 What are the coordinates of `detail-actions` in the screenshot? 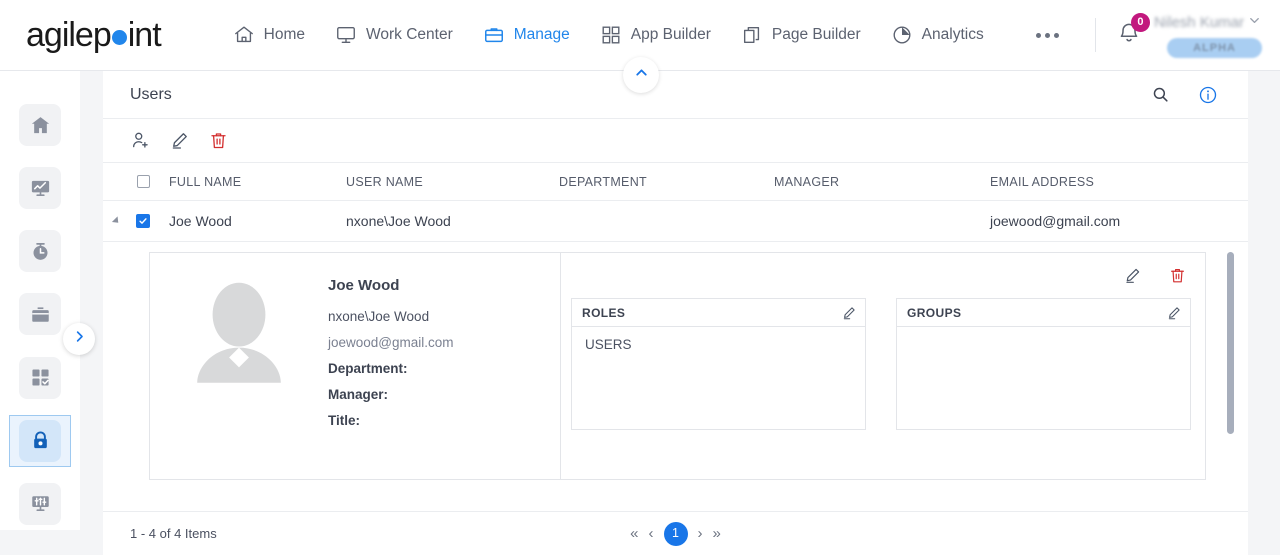 It's located at (882, 275).